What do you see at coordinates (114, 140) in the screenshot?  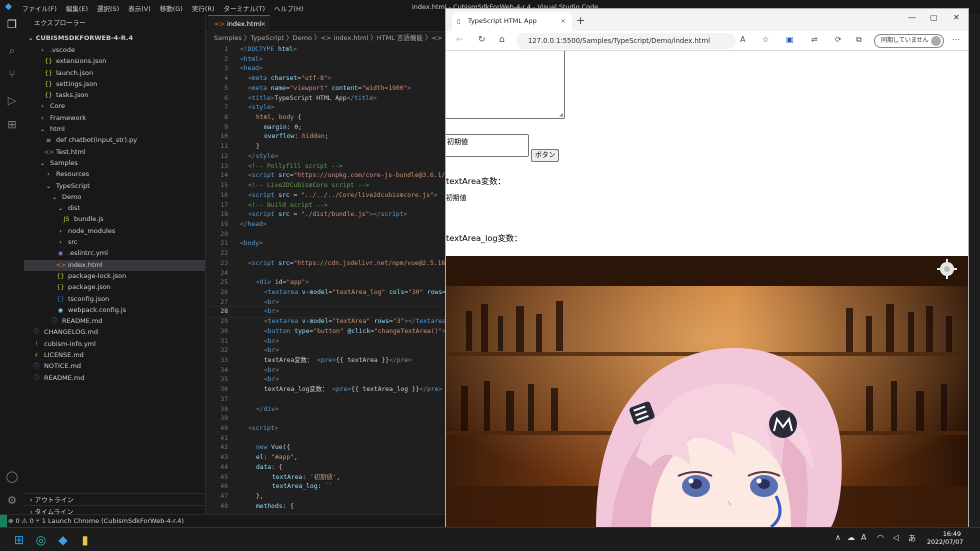 I see `file-tree-item: ≡ def chatbot(input_str).py` at bounding box center [114, 140].